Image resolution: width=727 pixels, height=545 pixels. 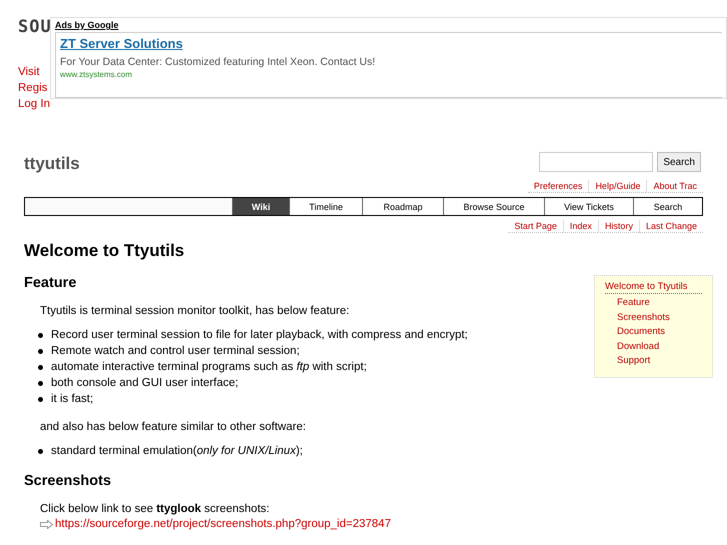 I want to click on context-nav-link: Last Change, so click(x=670, y=226).